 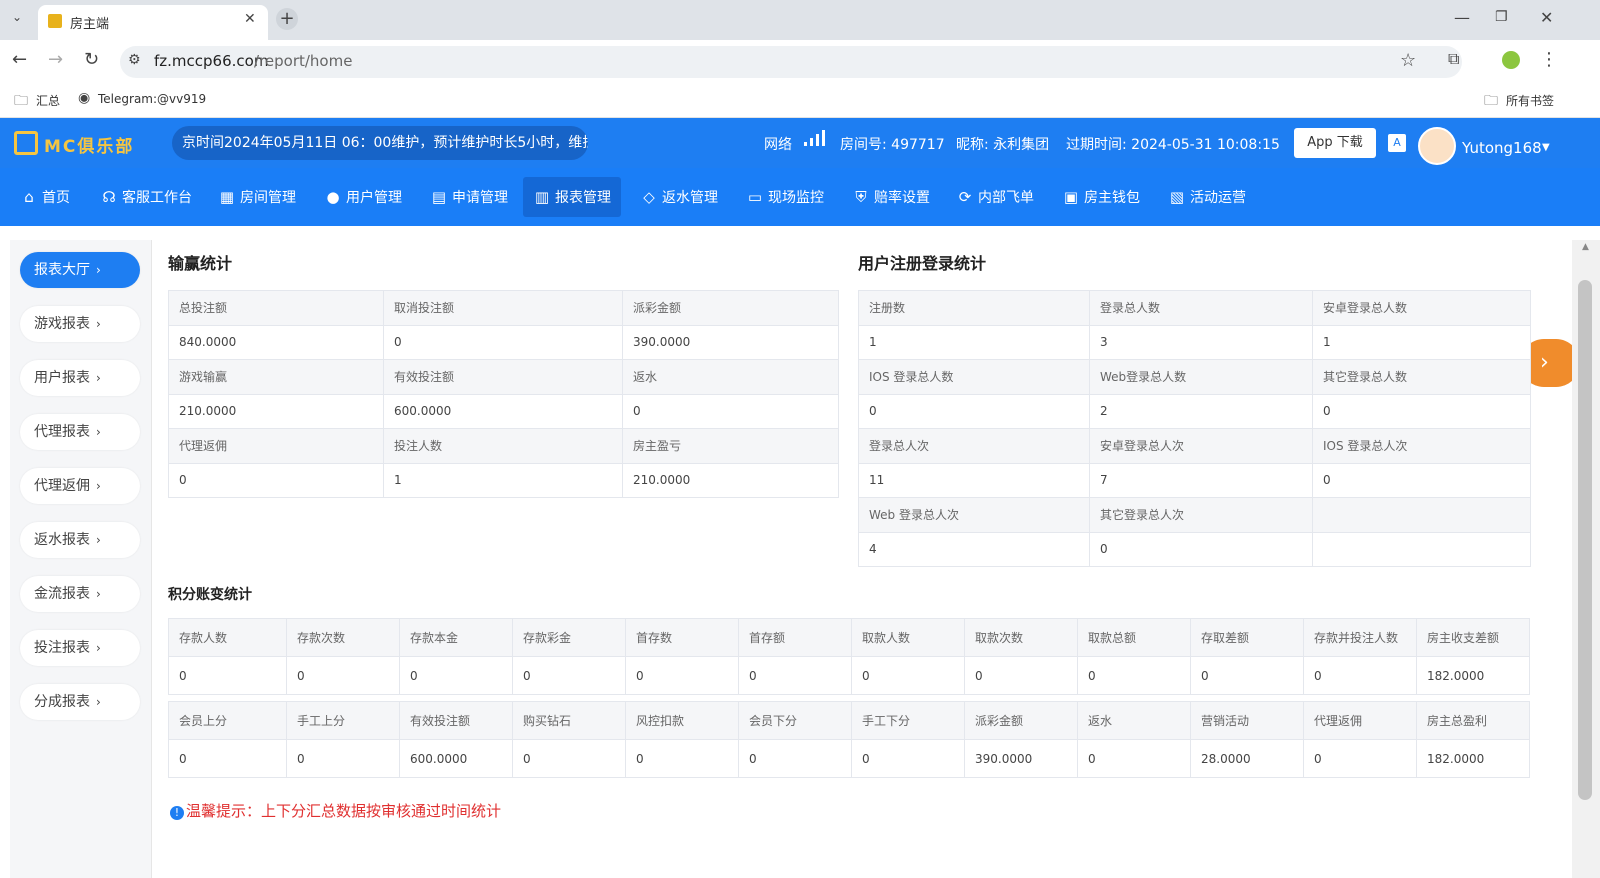 I want to click on sidebar-item-user-report: 用户报表 ›, so click(x=80, y=378).